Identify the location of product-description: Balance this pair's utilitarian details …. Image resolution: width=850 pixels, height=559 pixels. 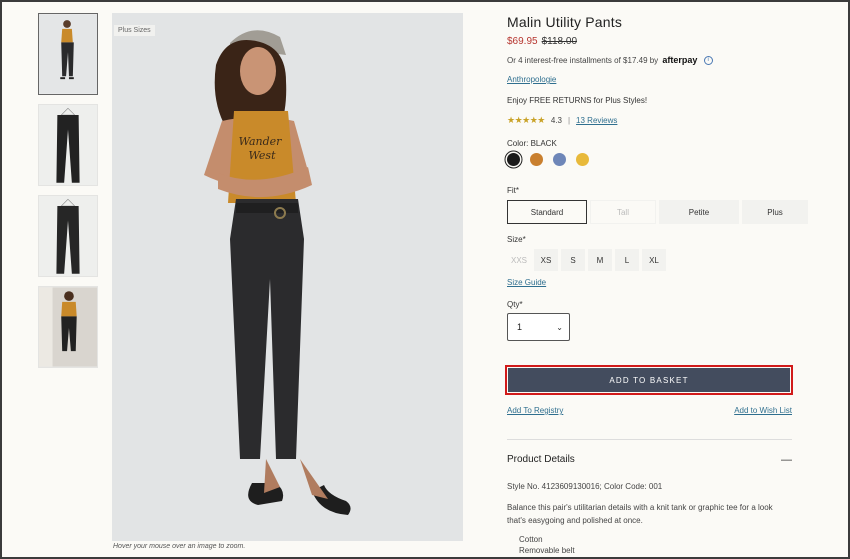
(640, 514).